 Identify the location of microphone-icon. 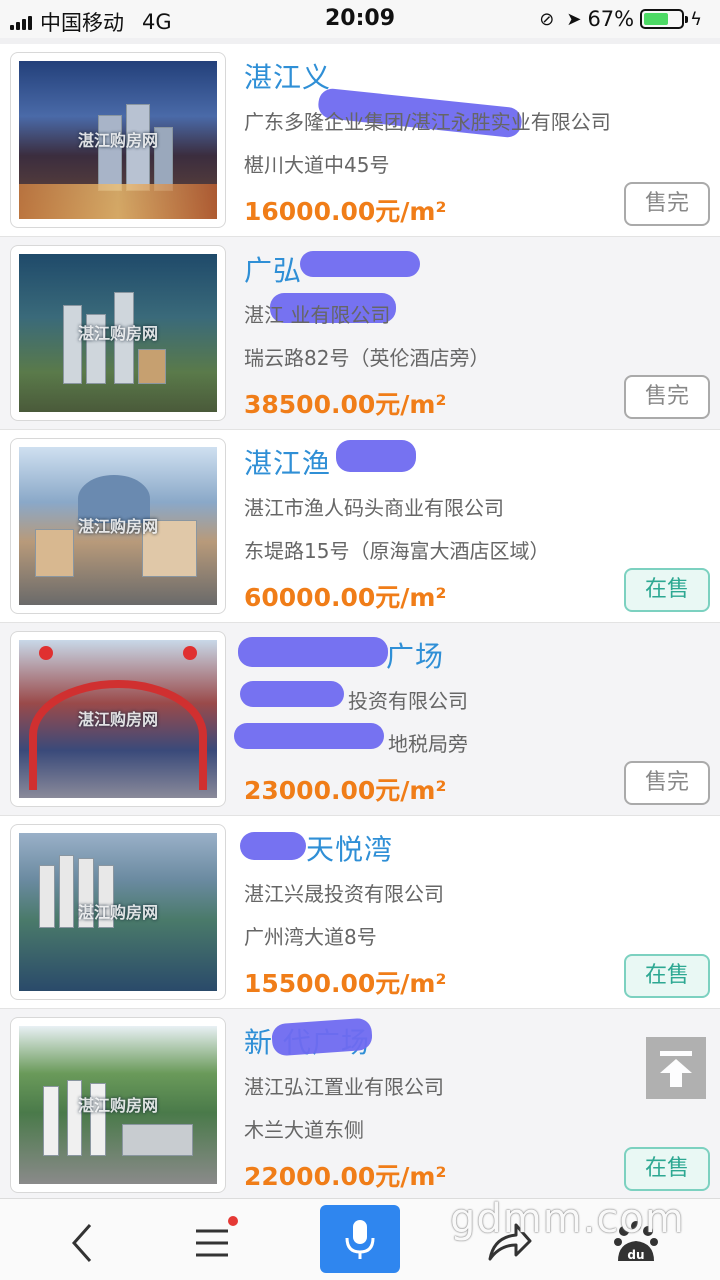
(360, 1239).